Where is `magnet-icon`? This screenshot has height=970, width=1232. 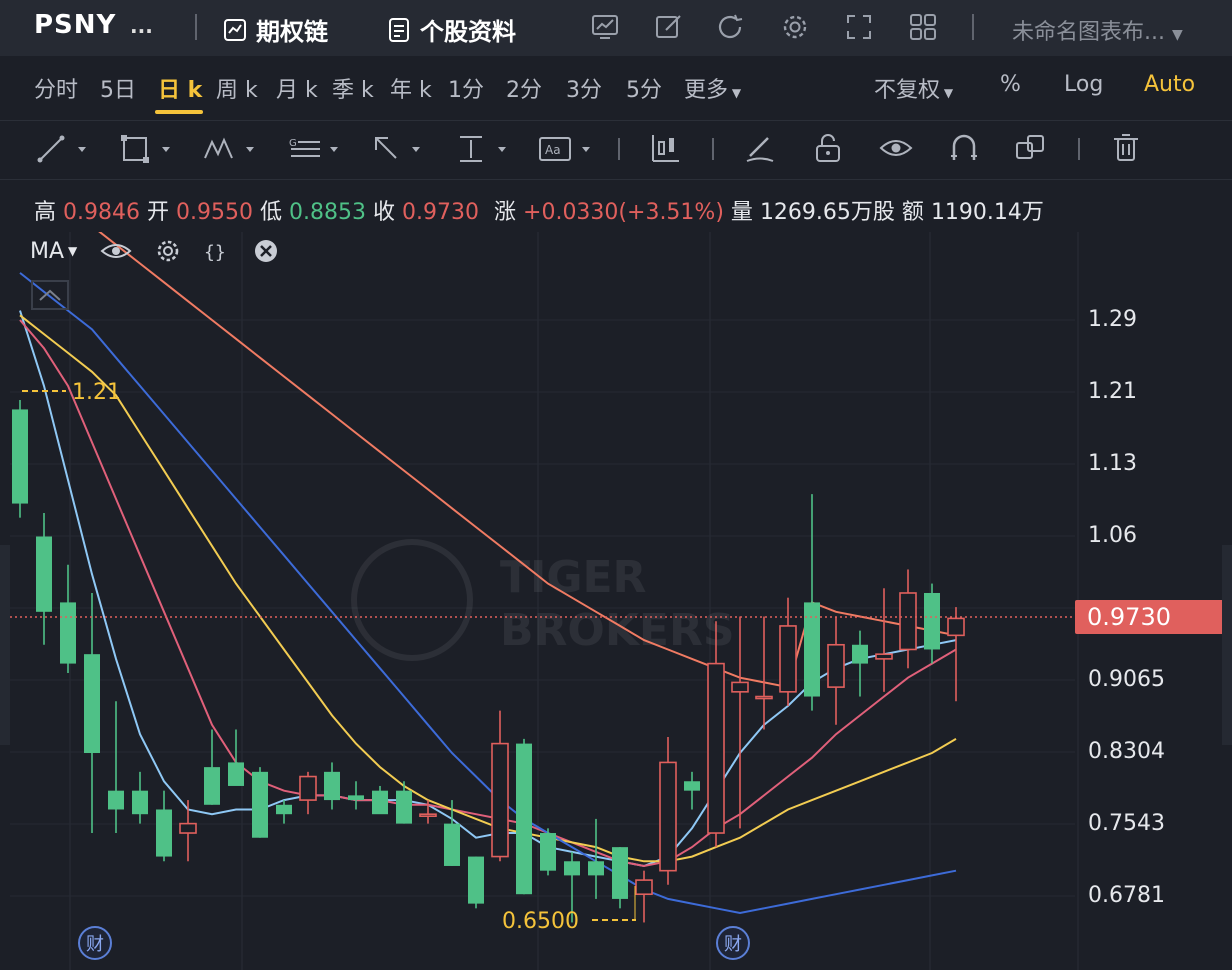
magnet-icon is located at coordinates (964, 148).